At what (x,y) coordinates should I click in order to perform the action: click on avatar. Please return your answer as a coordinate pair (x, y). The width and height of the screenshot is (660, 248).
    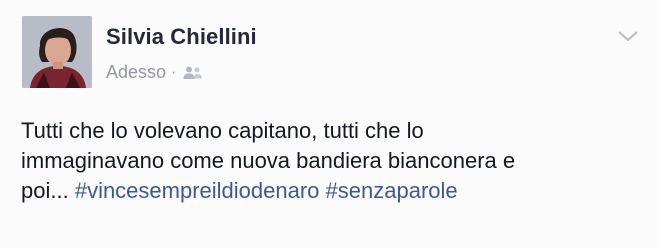
    Looking at the image, I should click on (57, 52).